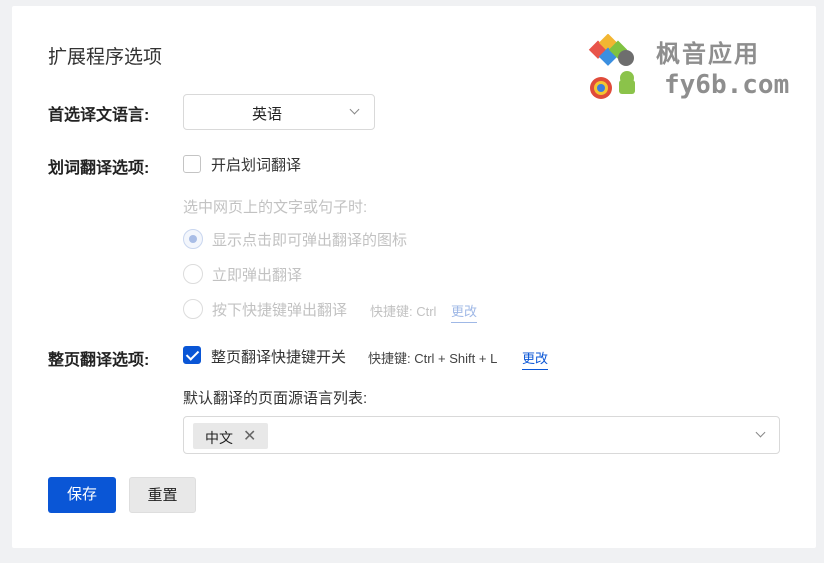 The width and height of the screenshot is (824, 563). Describe the element at coordinates (727, 85) in the screenshot. I see `watermark-domain: fy6b.com` at that location.